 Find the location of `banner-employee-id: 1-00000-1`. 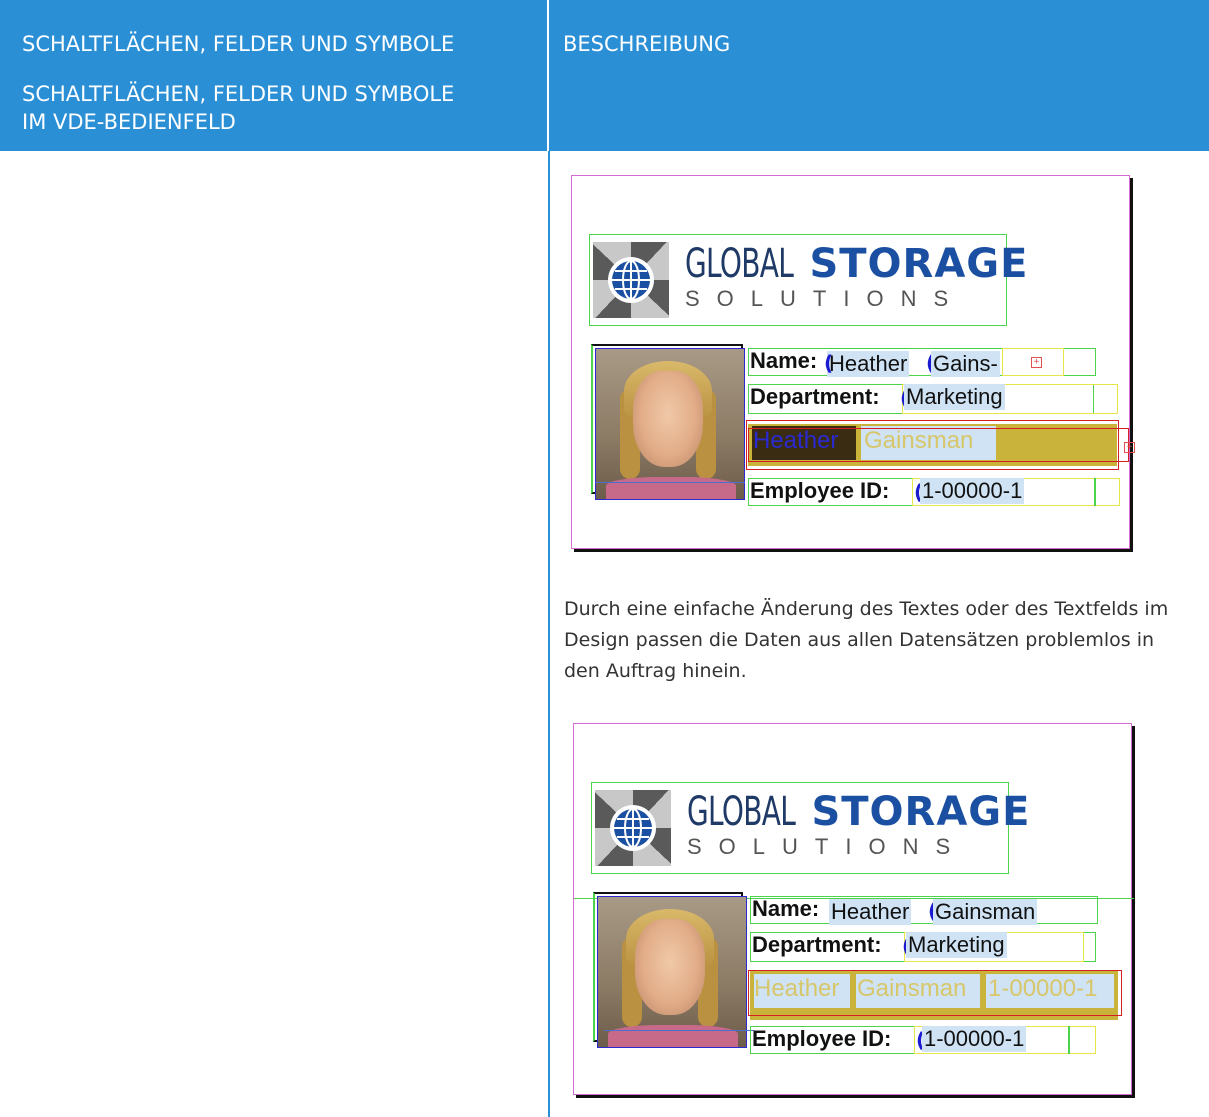

banner-employee-id: 1-00000-1 is located at coordinates (1043, 988).